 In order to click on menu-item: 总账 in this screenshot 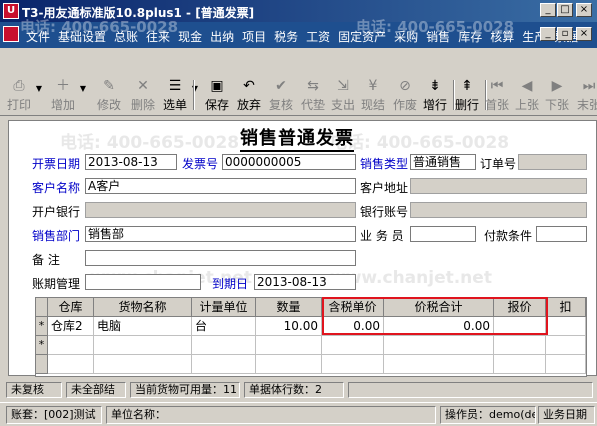, I will do `click(126, 36)`.